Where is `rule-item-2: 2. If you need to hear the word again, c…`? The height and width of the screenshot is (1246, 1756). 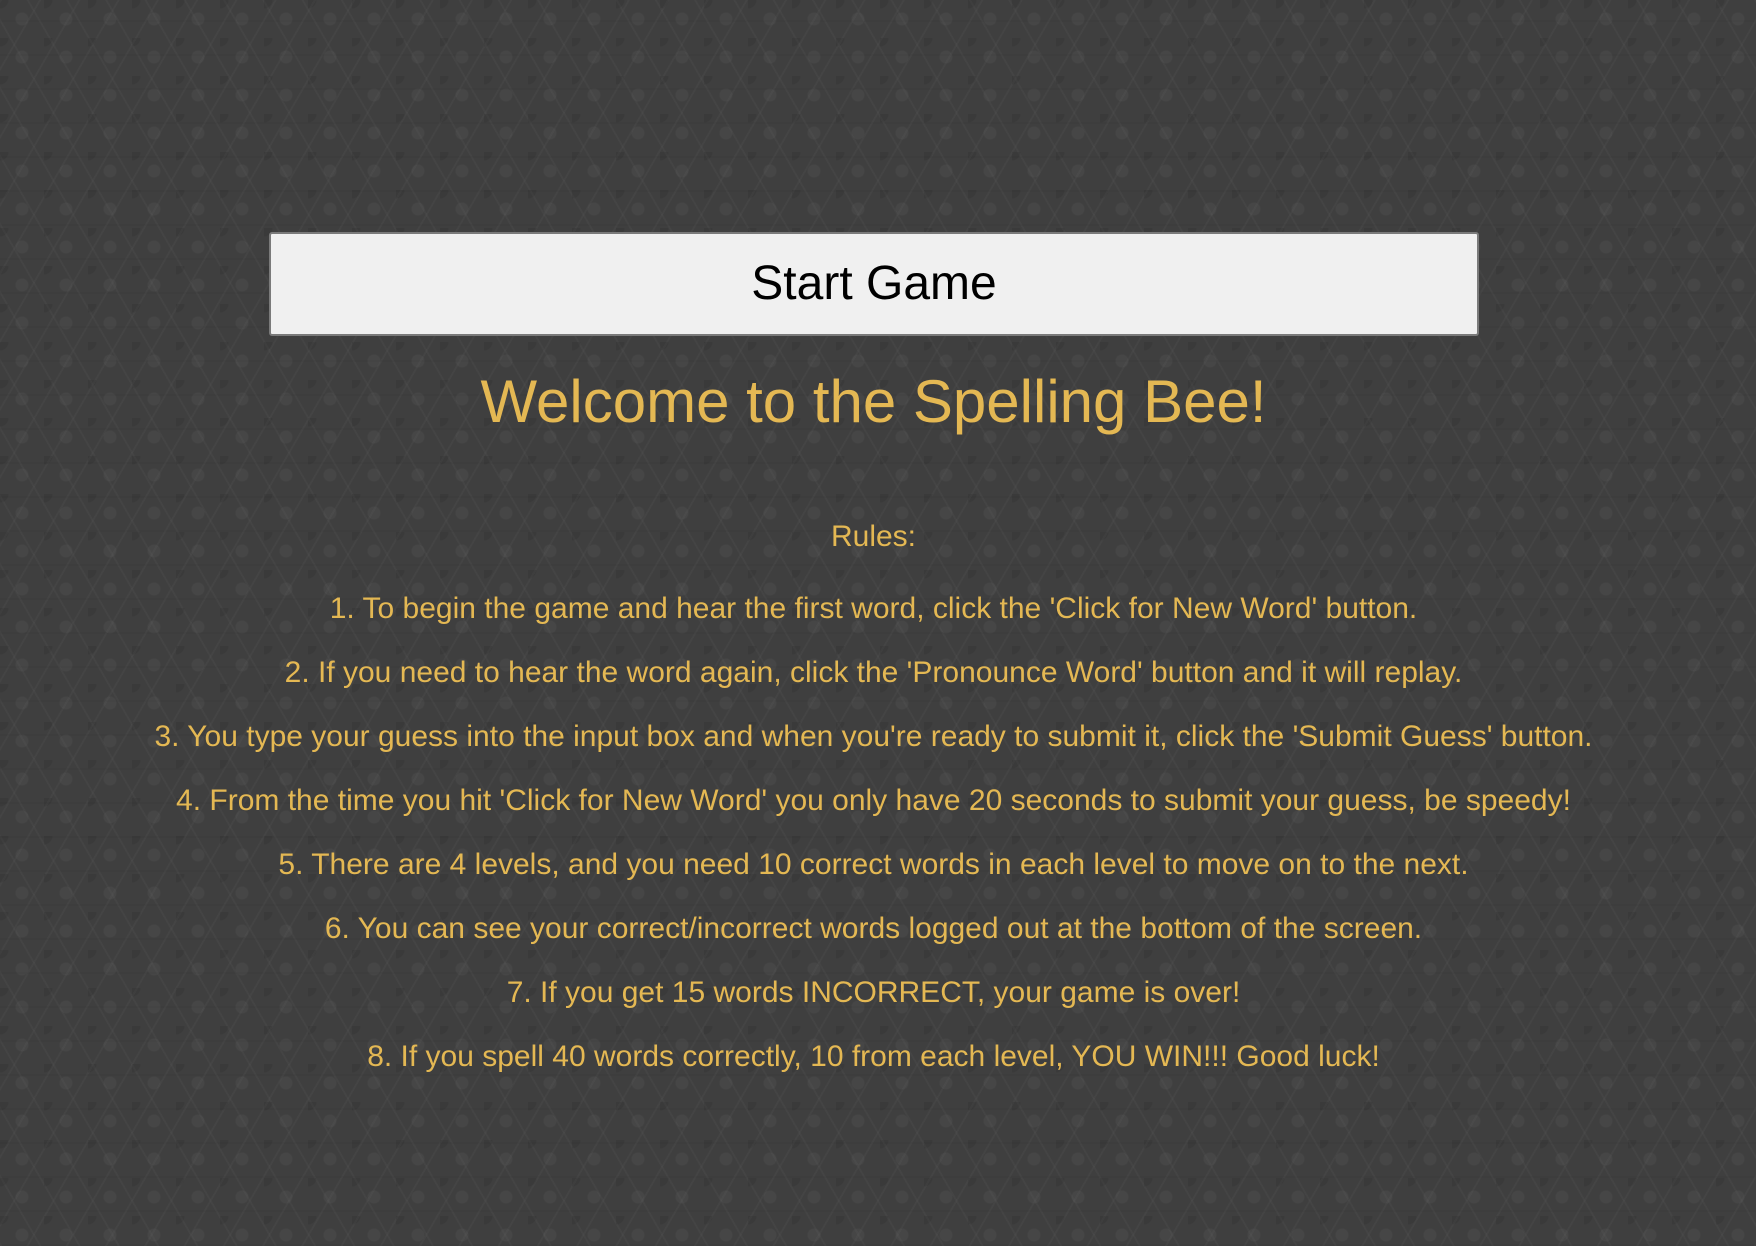 rule-item-2: 2. If you need to hear the word again, c… is located at coordinates (873, 672).